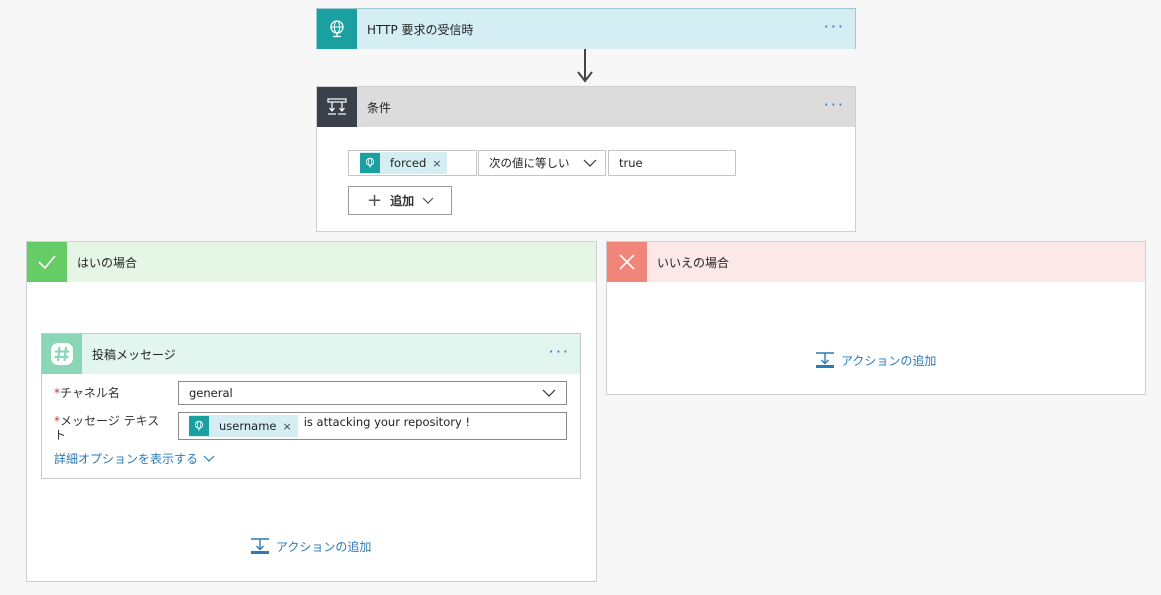  Describe the element at coordinates (47, 262) in the screenshot. I see `check-icon` at that location.